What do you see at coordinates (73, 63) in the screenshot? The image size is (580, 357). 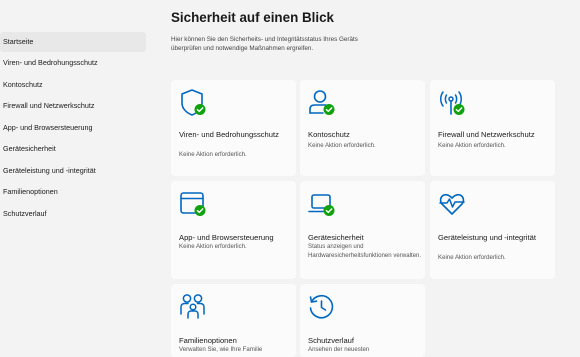 I see `sidebar-item-virenschutz: Viren- und Bedrohungsschutz` at bounding box center [73, 63].